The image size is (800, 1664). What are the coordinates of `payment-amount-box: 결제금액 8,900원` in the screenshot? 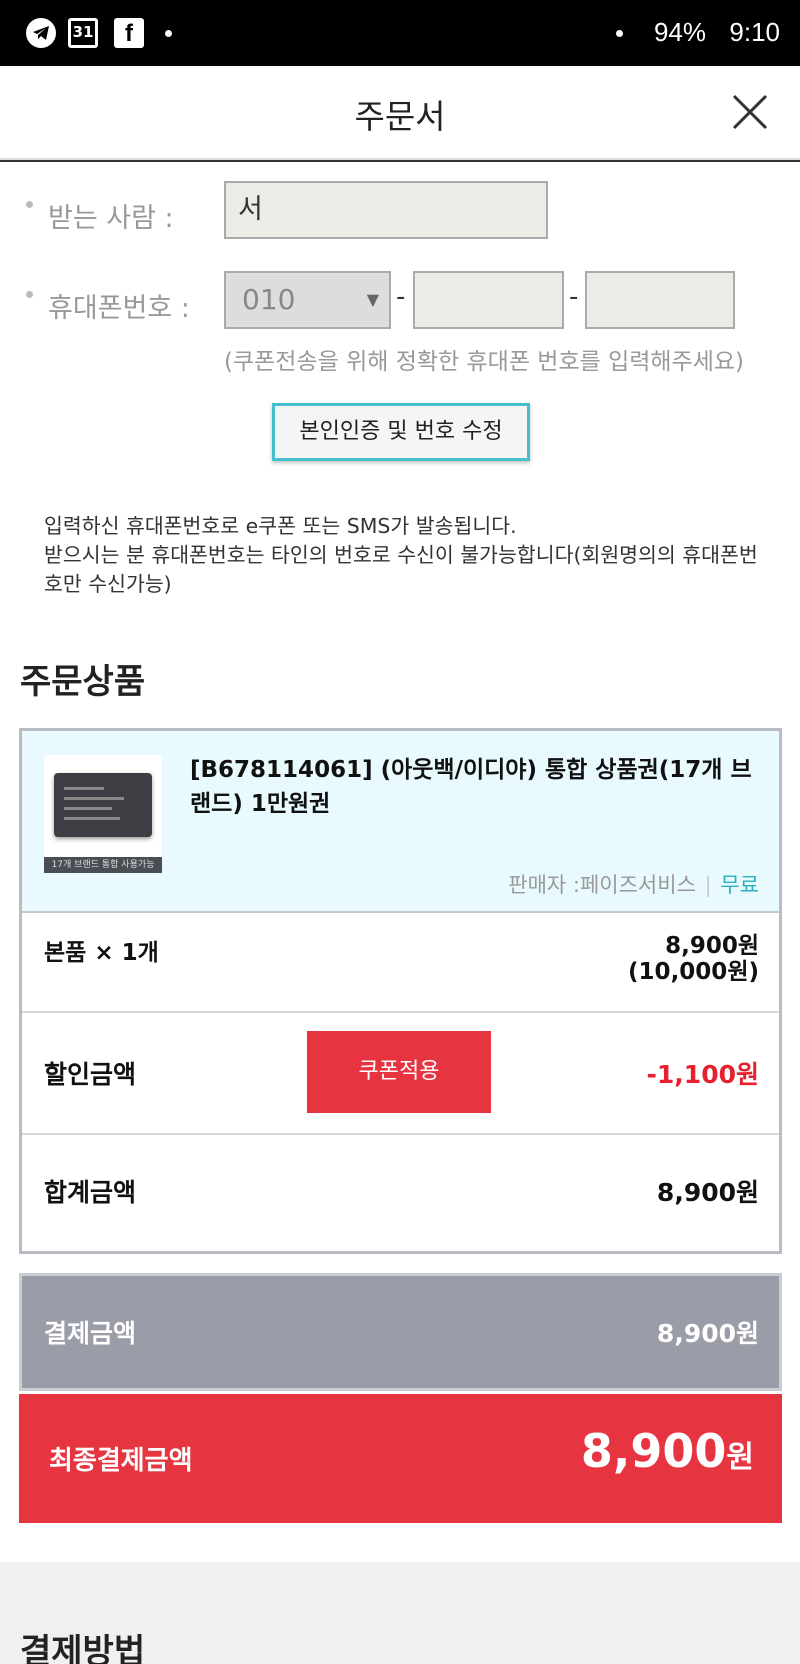 It's located at (400, 1332).